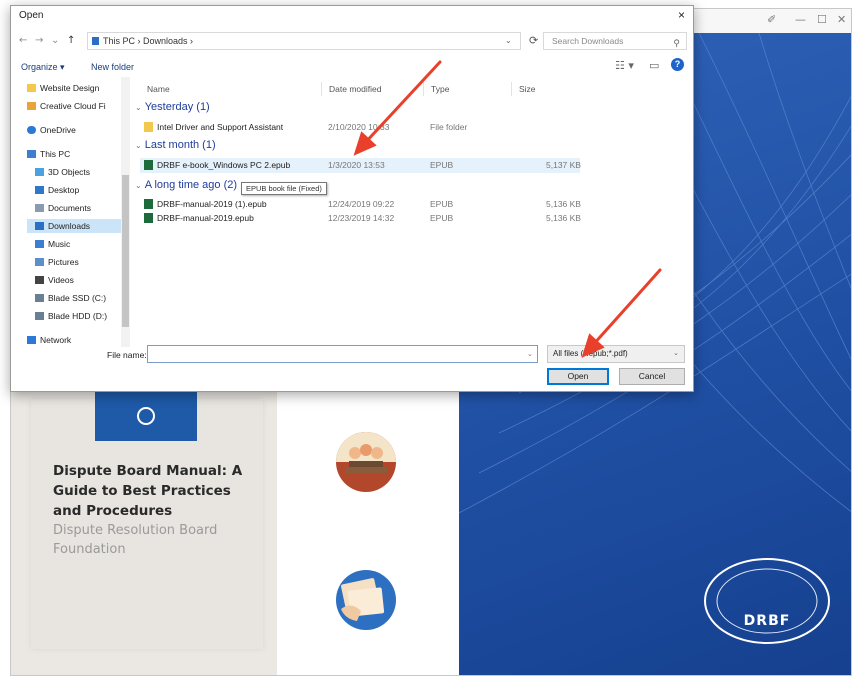 The width and height of the screenshot is (864, 681). What do you see at coordinates (771, 19) in the screenshot?
I see `edit-icon: ✐` at bounding box center [771, 19].